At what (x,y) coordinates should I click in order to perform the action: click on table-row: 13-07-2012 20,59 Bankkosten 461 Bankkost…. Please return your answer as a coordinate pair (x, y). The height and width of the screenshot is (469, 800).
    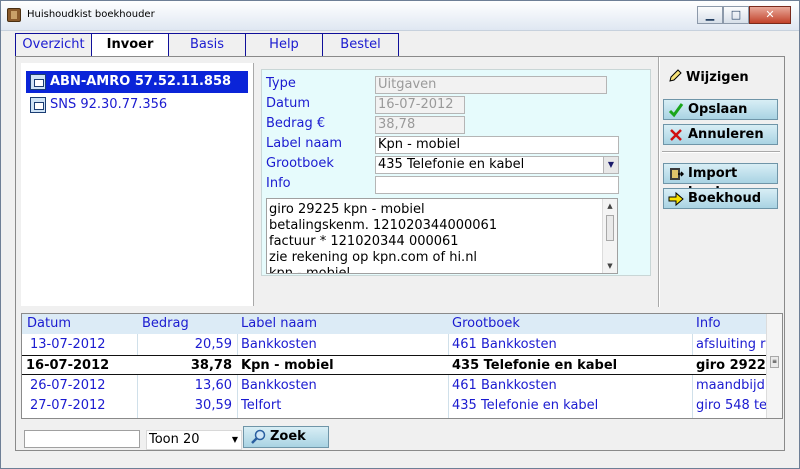
    Looking at the image, I should click on (394, 345).